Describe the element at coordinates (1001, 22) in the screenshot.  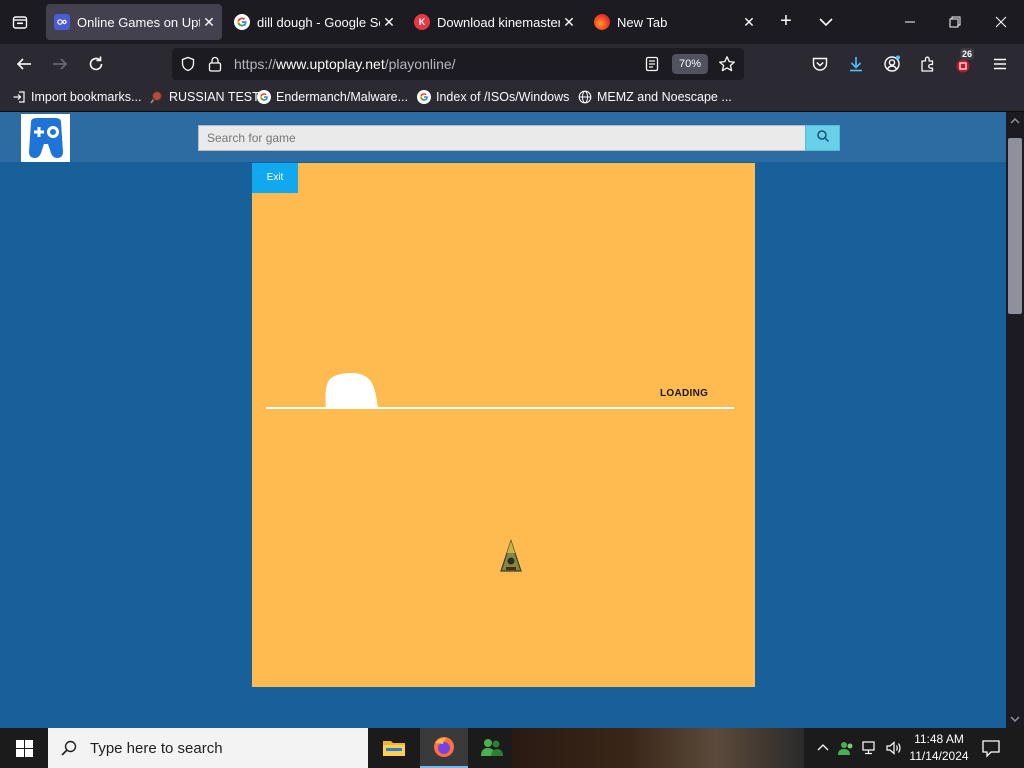
I see `close-window-icon` at that location.